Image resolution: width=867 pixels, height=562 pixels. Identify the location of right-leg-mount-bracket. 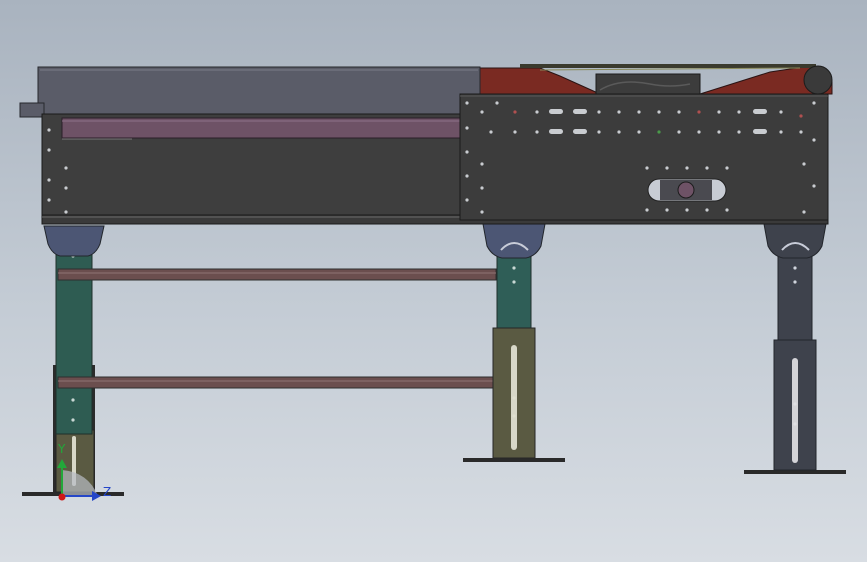
(795, 241).